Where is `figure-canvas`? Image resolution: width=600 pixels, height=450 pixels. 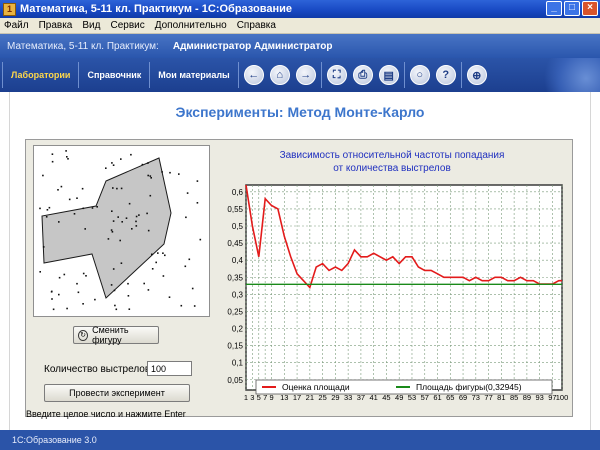
figure-canvas is located at coordinates (121, 231).